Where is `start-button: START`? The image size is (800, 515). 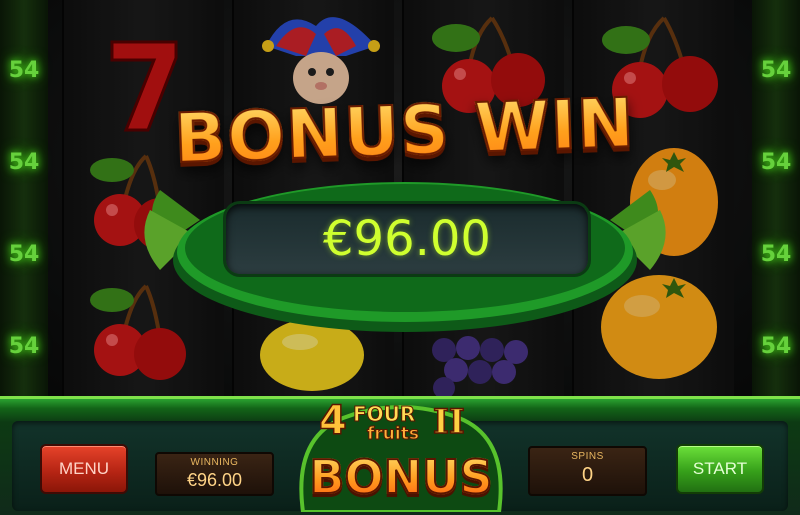
start-button: START is located at coordinates (720, 469).